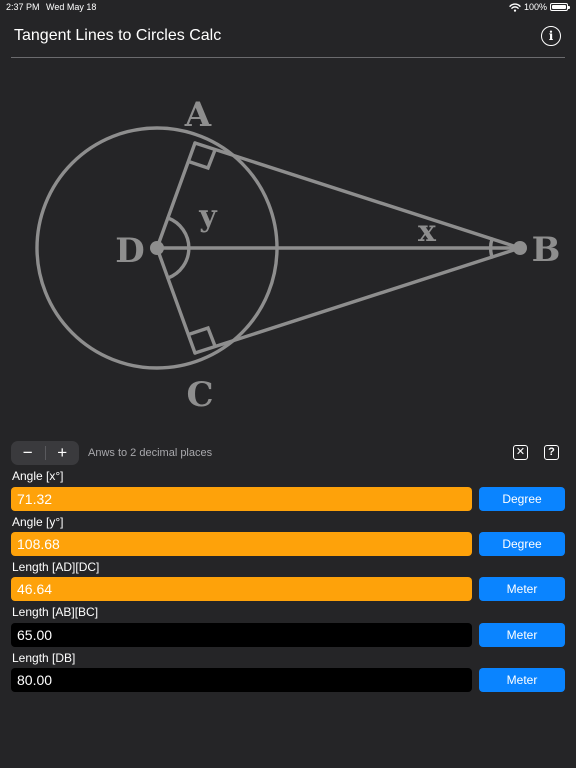  Describe the element at coordinates (241, 544) in the screenshot. I see `angle-y-field` at that location.